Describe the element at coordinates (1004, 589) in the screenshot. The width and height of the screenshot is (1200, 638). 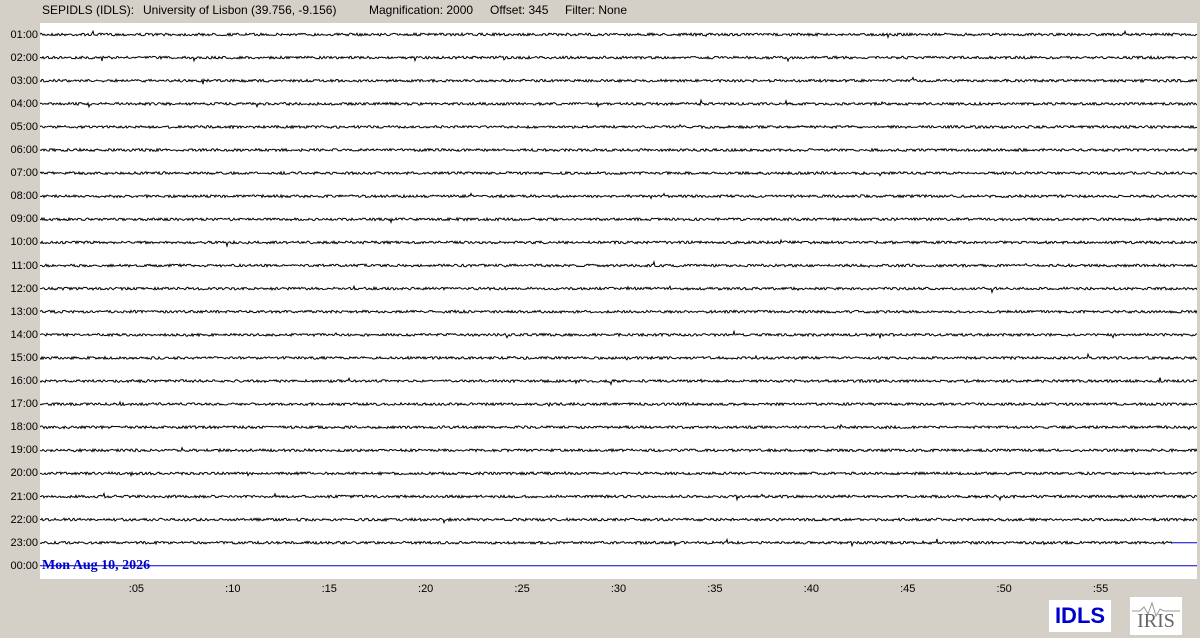
I see `time-axis-label: :50` at that location.